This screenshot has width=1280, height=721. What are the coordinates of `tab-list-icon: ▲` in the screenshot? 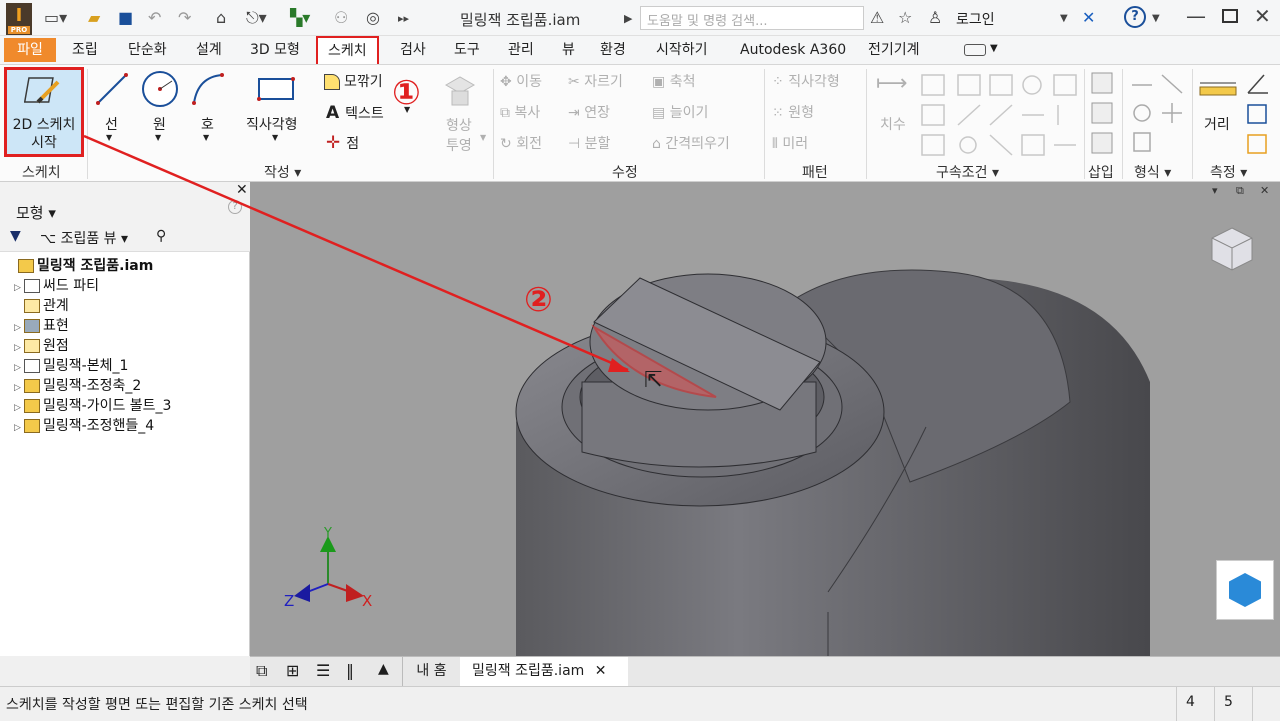 It's located at (383, 669).